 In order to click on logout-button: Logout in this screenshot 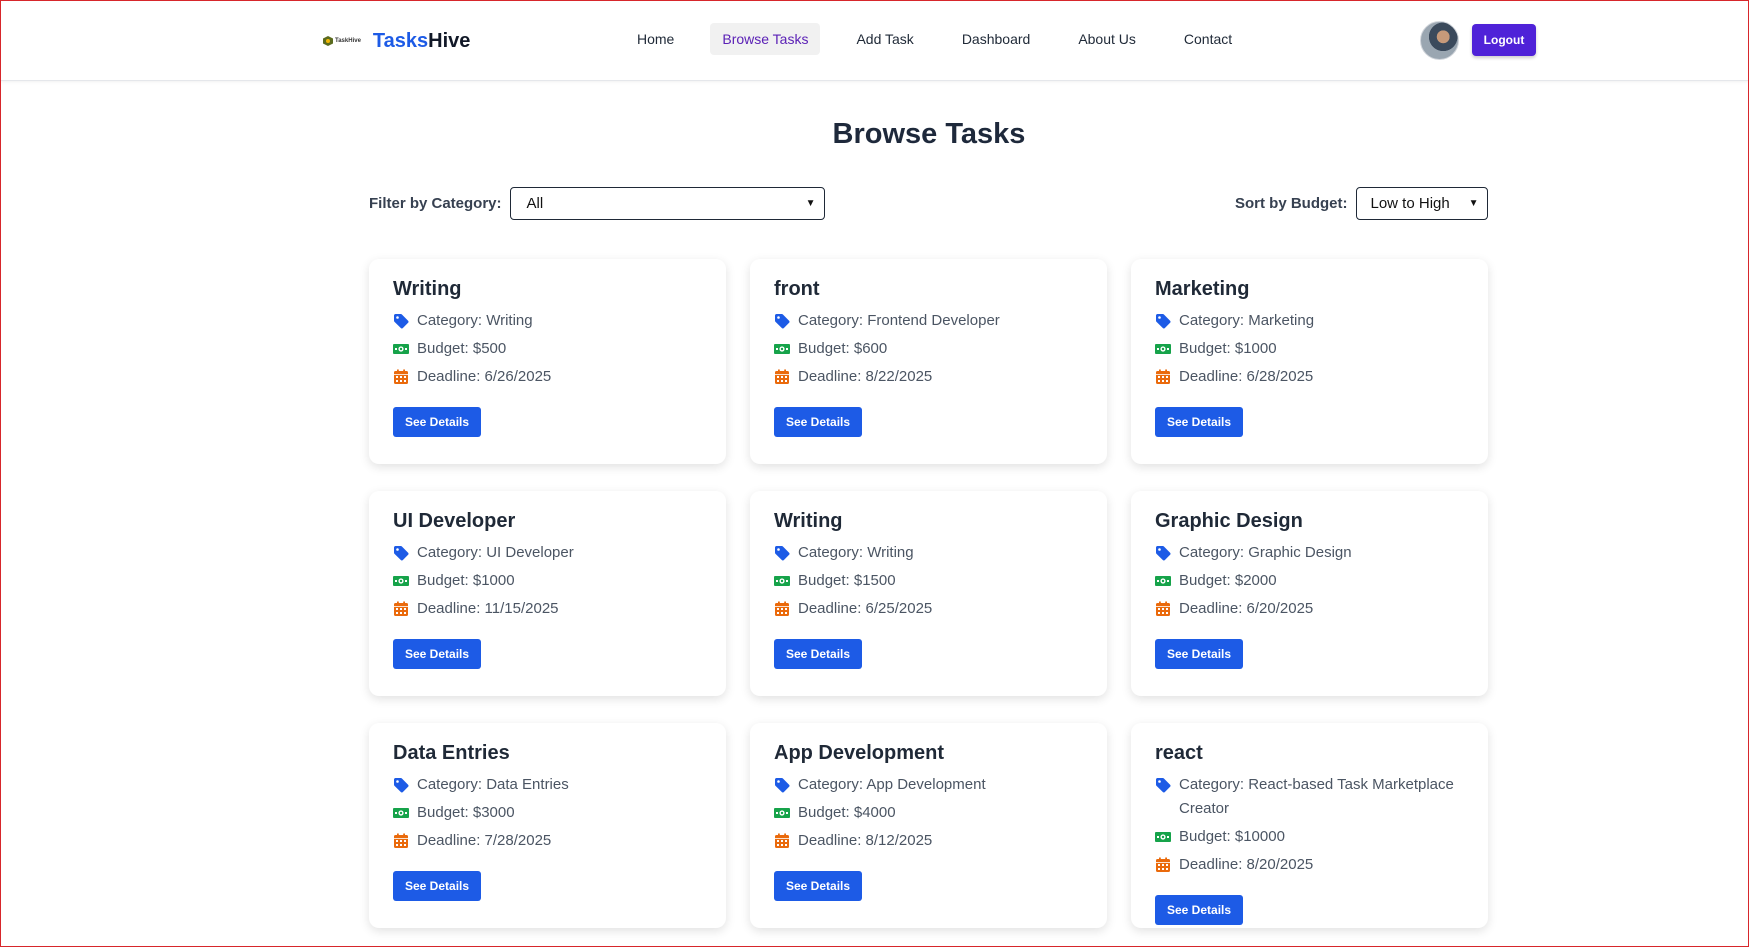, I will do `click(1504, 40)`.